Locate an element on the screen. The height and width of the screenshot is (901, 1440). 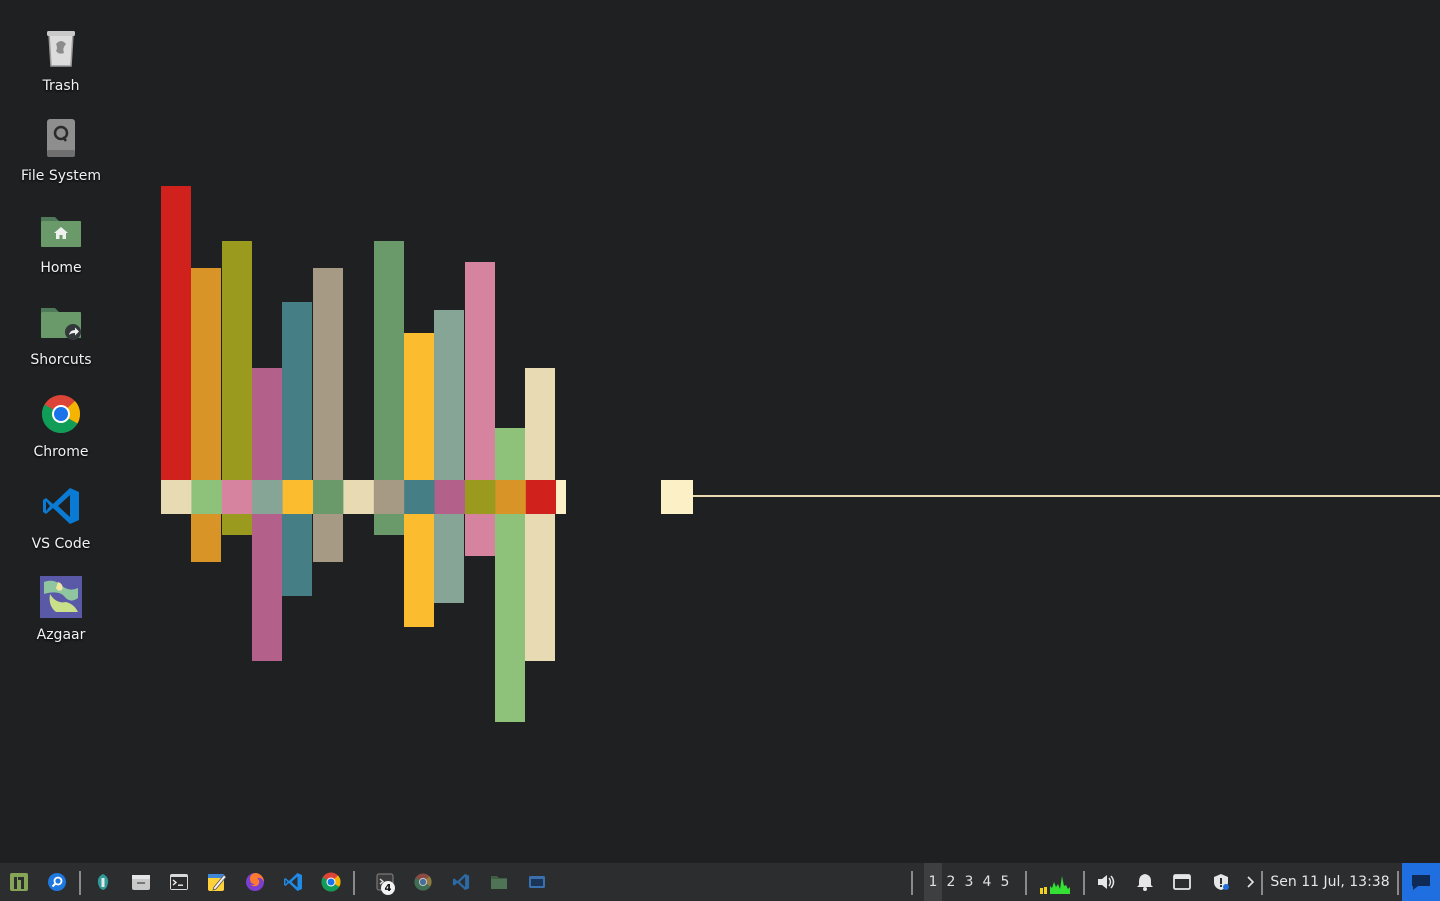
wallpaper-square is located at coordinates (677, 497).